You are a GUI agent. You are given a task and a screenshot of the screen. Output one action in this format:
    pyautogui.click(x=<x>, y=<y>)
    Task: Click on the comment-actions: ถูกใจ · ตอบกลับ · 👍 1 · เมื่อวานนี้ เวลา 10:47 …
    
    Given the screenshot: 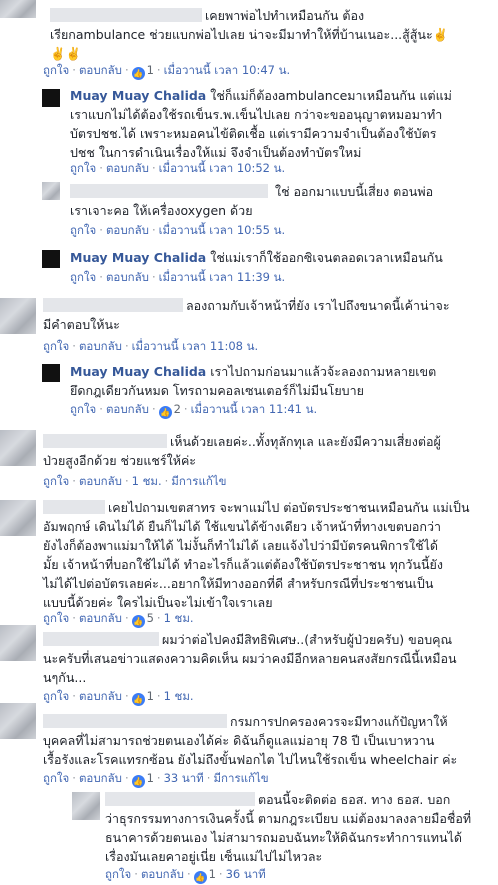 What is the action you would take?
    pyautogui.click(x=167, y=71)
    